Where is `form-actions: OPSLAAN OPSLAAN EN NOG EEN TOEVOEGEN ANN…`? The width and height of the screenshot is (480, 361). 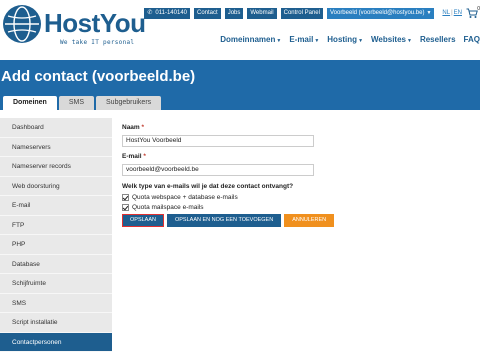
form-actions: OPSLAAN OPSLAAN EN NOG EEN TOEVOEGEN ANN… is located at coordinates (229, 220).